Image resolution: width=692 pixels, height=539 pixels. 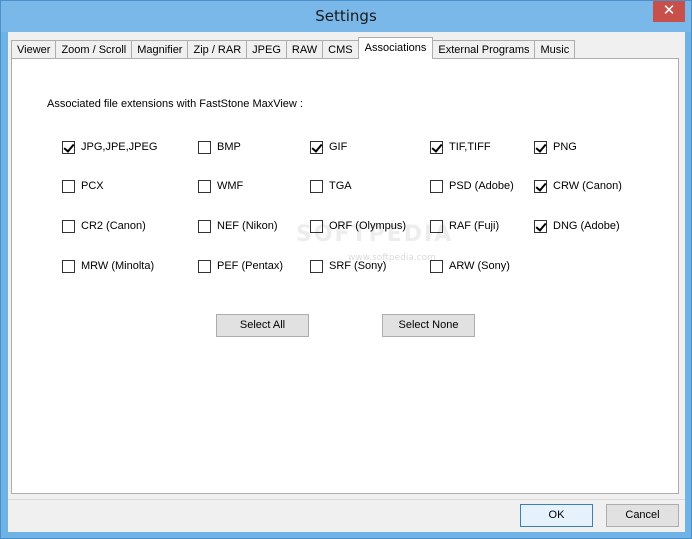 What do you see at coordinates (555, 49) in the screenshot?
I see `tab-music: Music` at bounding box center [555, 49].